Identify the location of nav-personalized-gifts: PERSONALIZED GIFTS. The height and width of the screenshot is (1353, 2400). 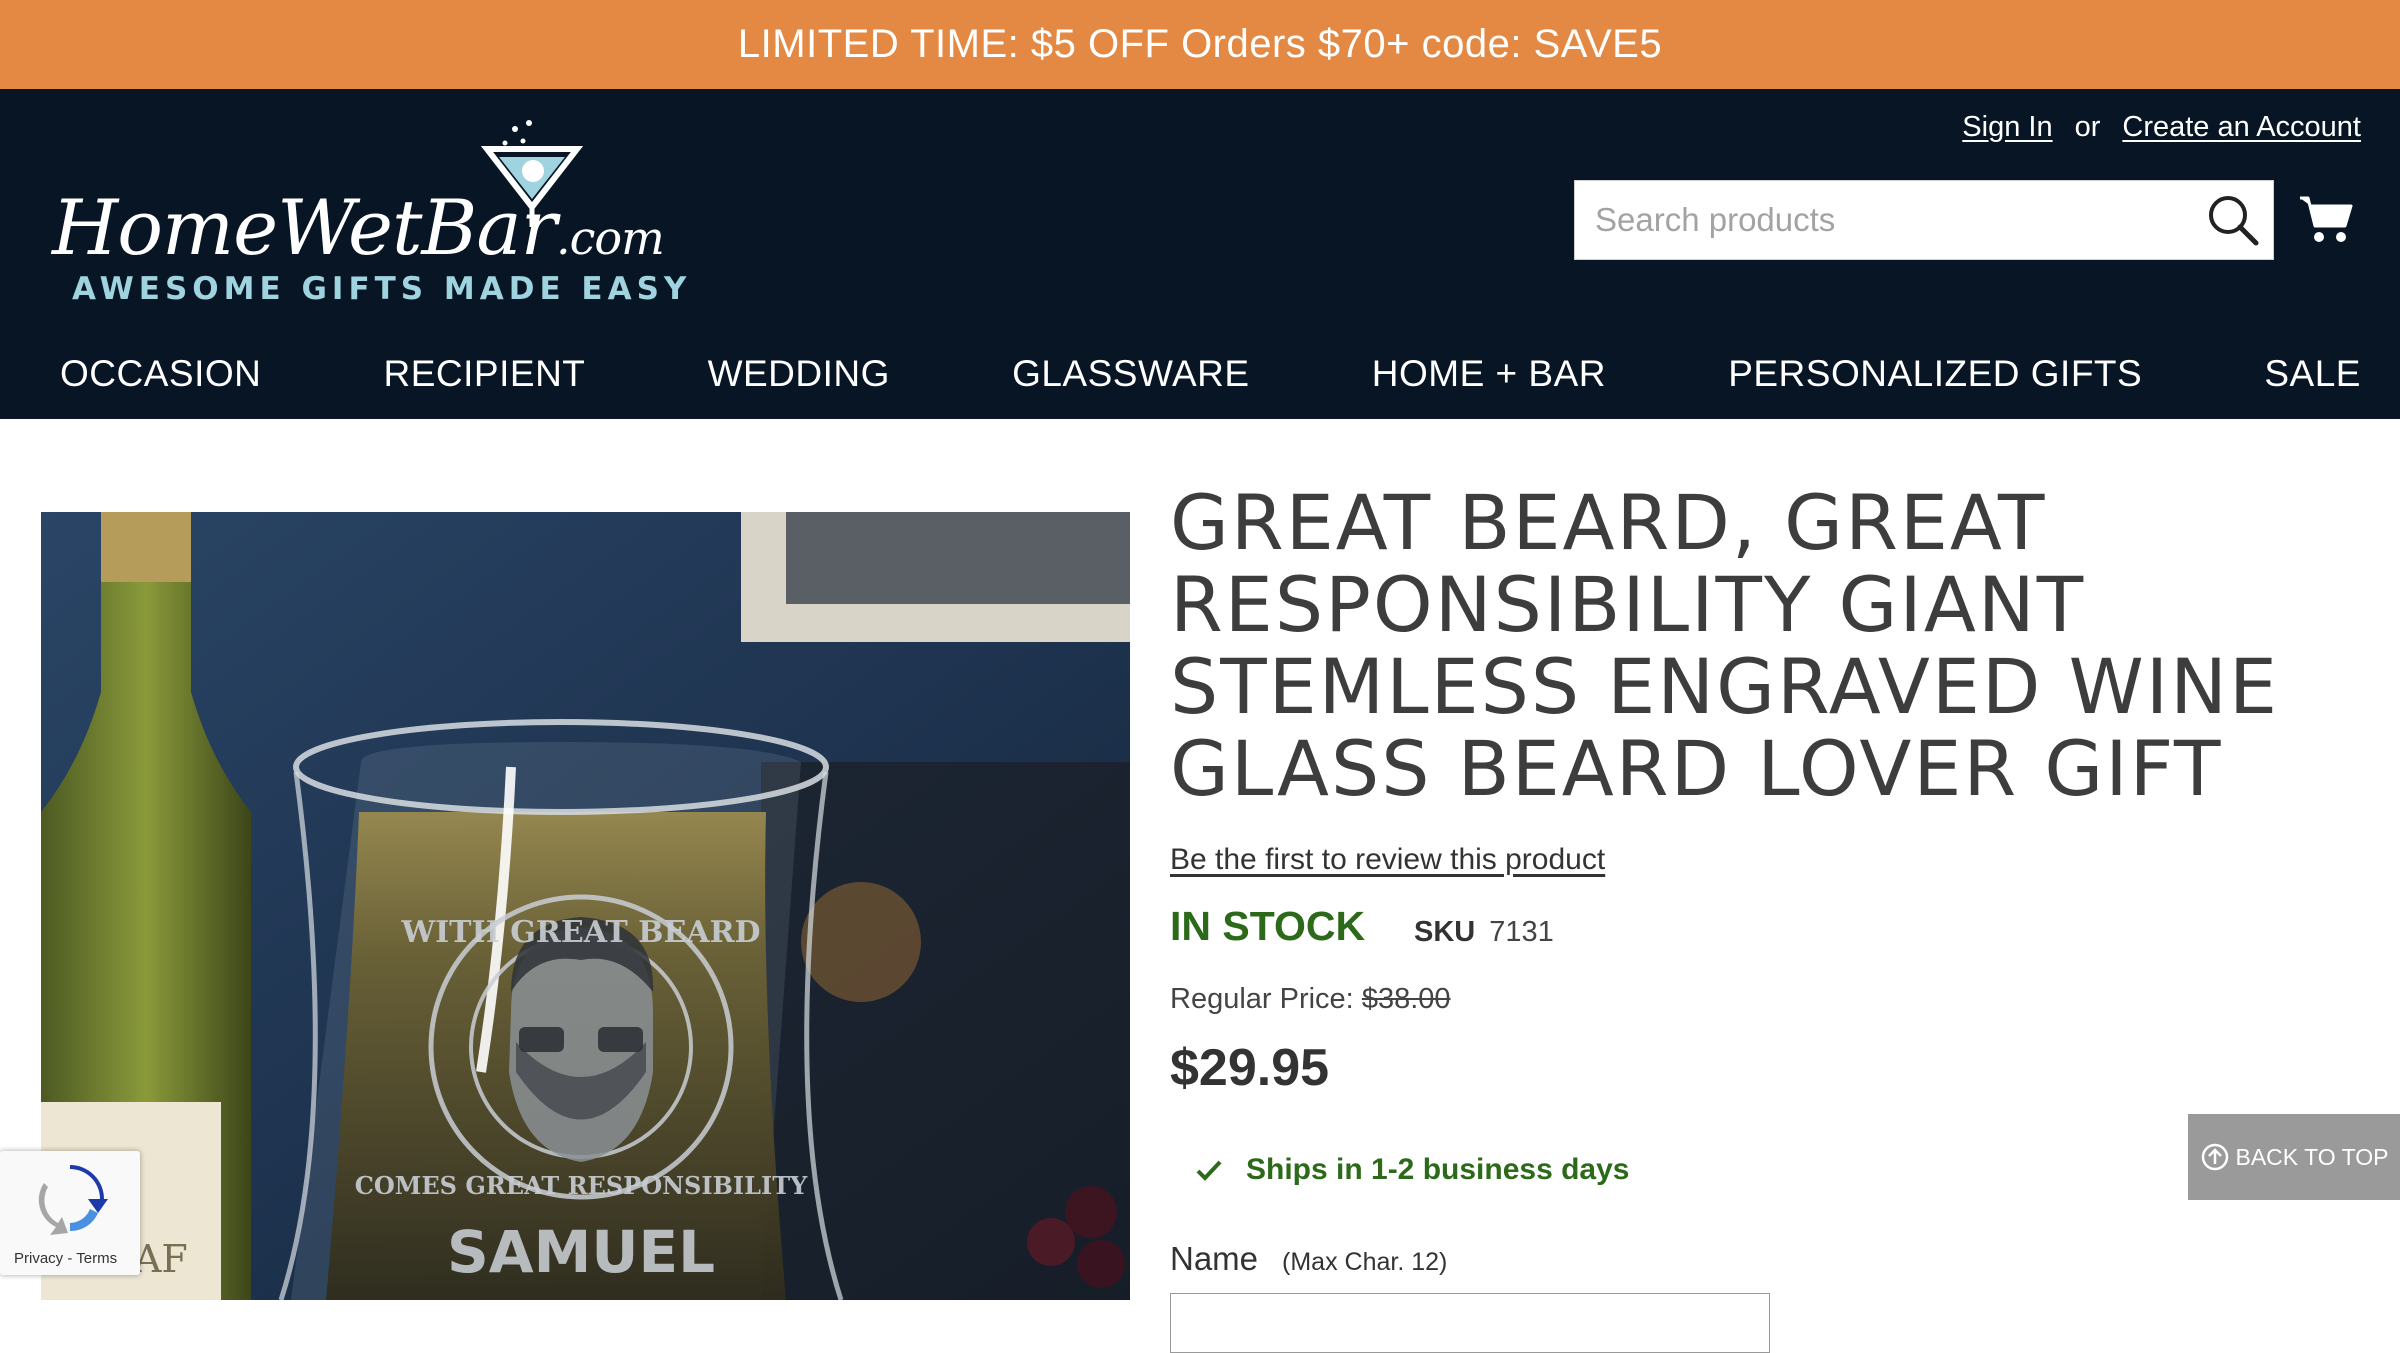
(1935, 374).